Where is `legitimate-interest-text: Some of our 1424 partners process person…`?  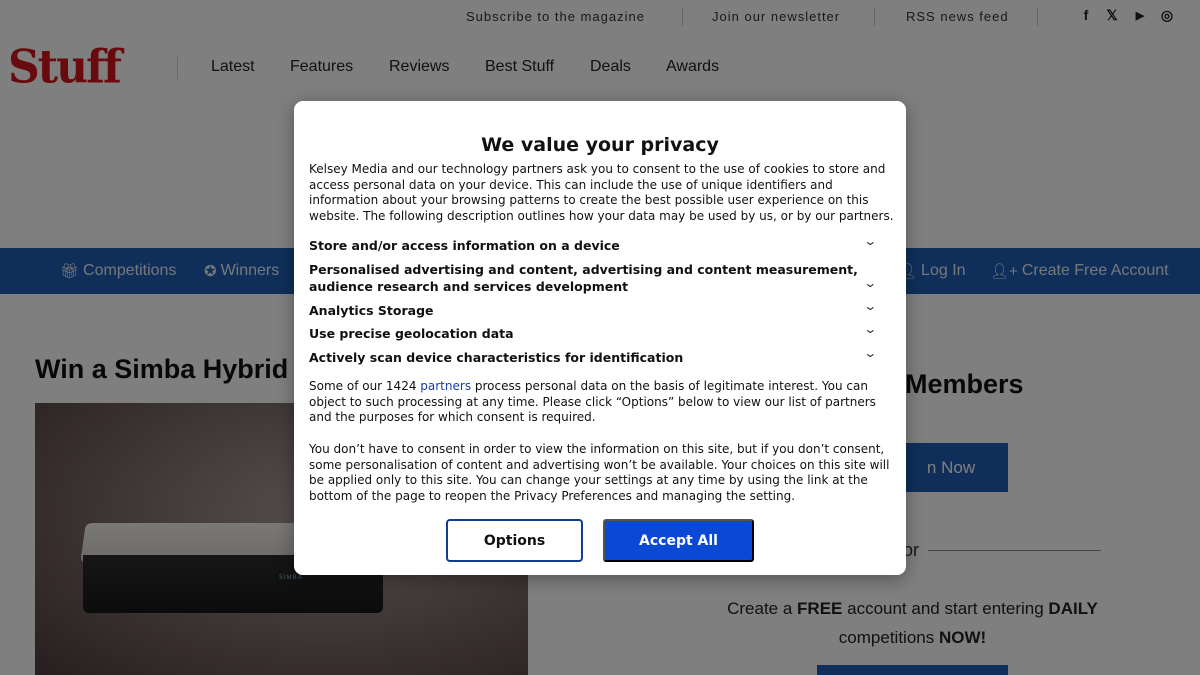
legitimate-interest-text: Some of our 1424 partners process person… is located at coordinates (592, 401).